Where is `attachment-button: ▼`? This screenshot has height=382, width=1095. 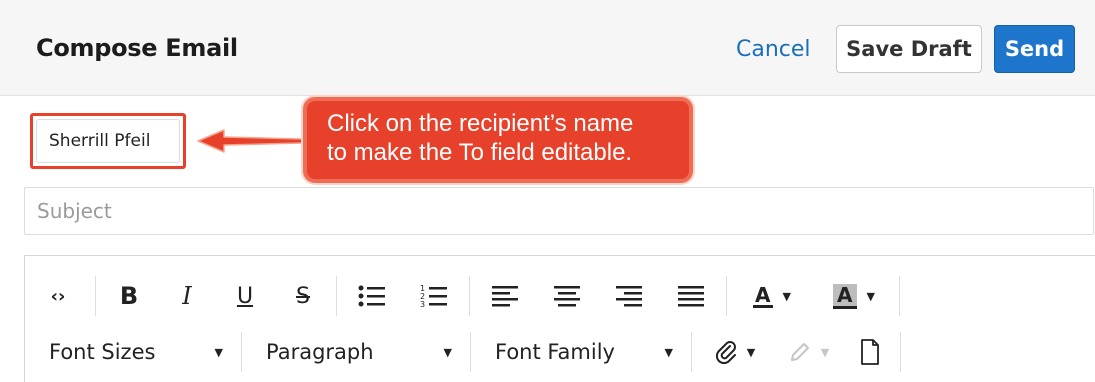 attachment-button: ▼ is located at coordinates (735, 352).